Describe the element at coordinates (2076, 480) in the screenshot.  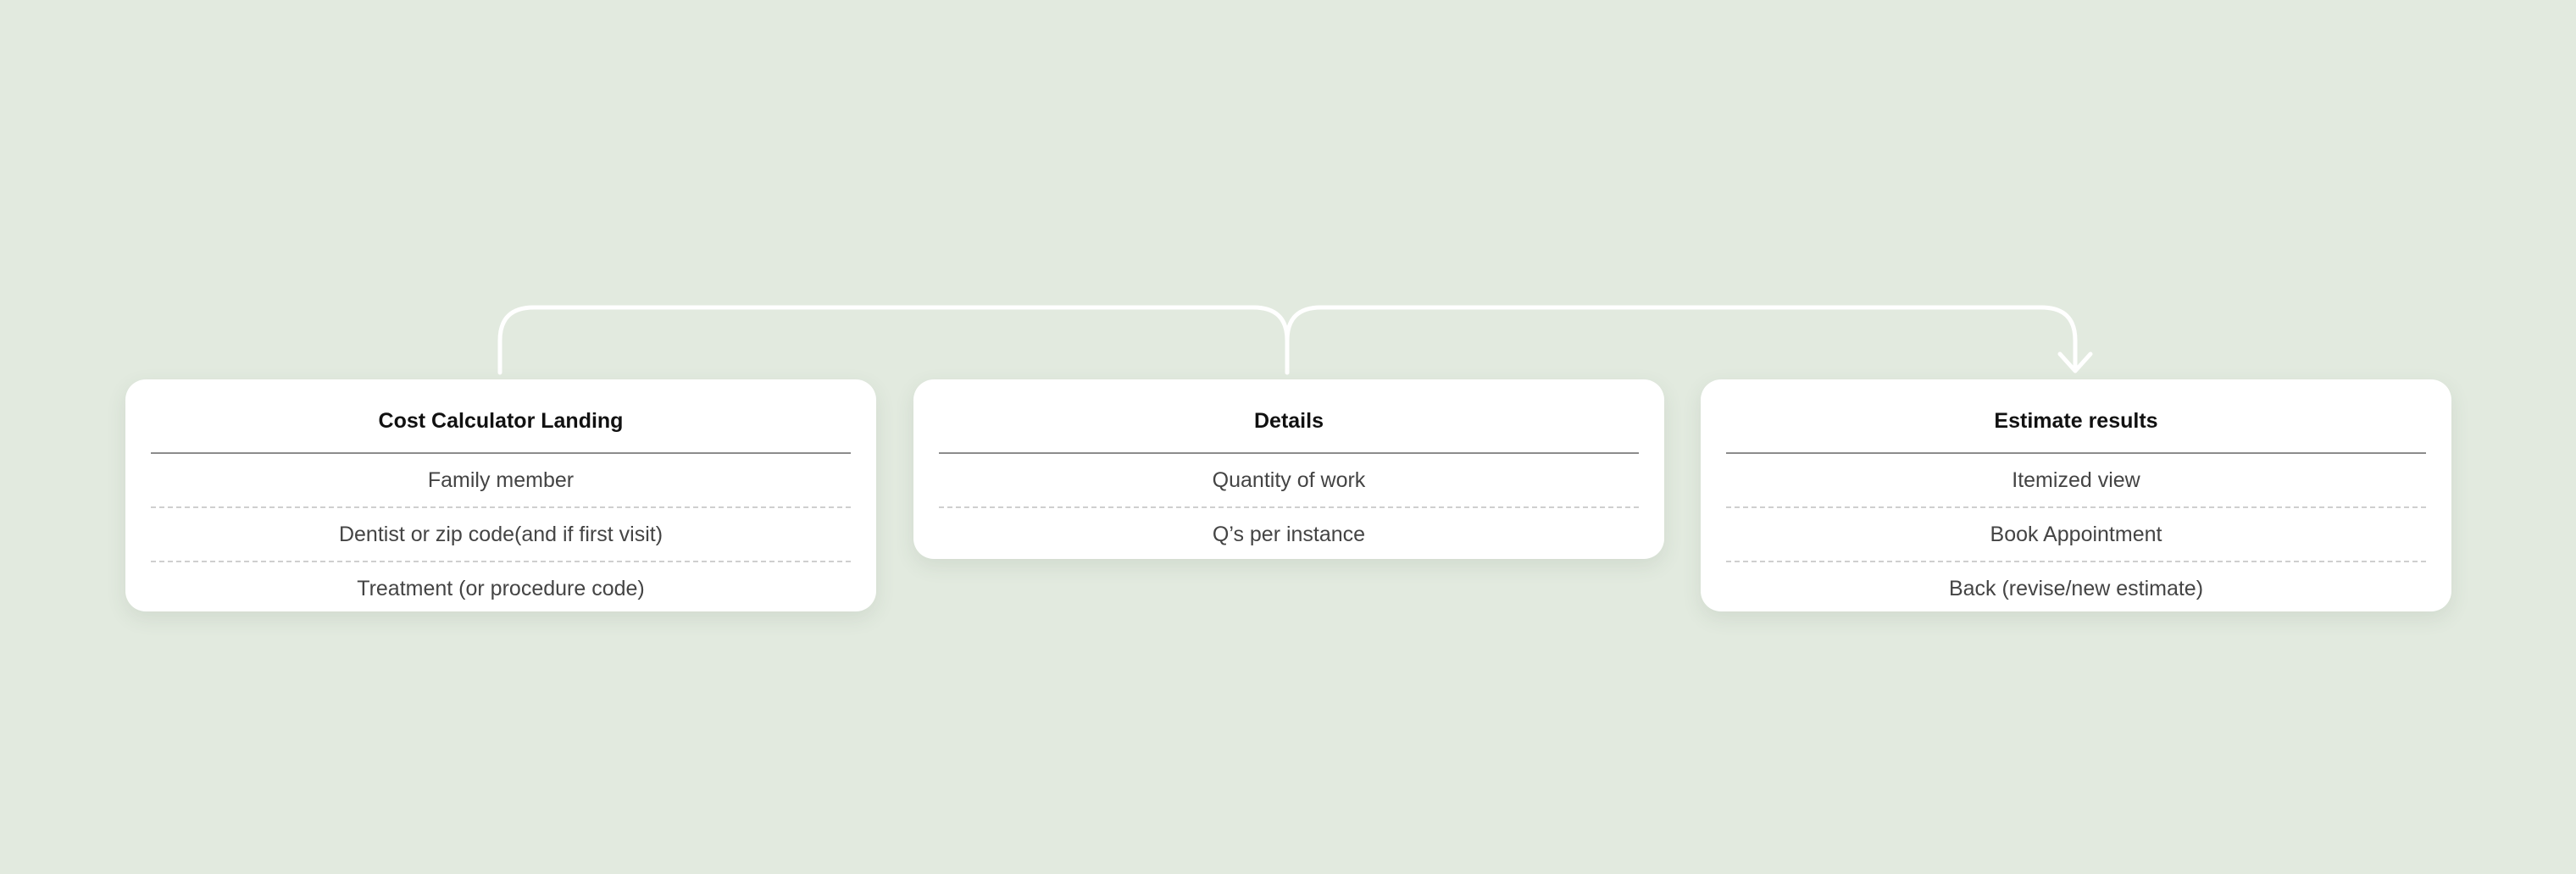
I see `node-item-itemized-view: Itemized view` at that location.